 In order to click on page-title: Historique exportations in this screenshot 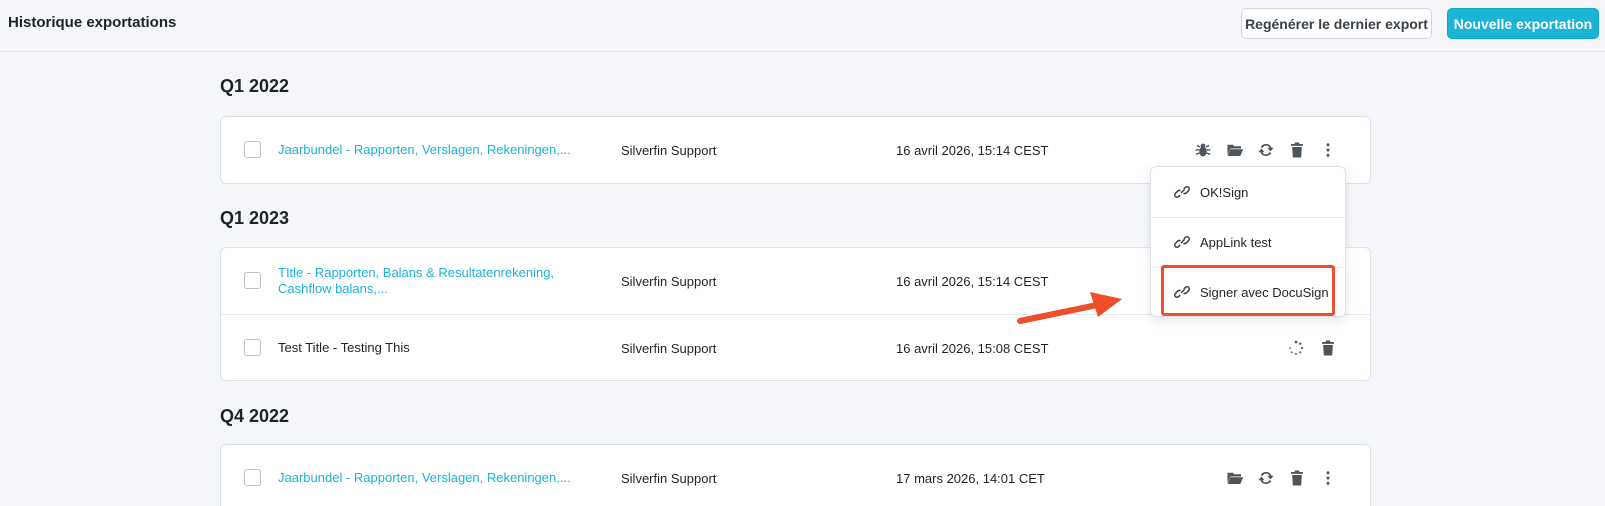, I will do `click(92, 22)`.